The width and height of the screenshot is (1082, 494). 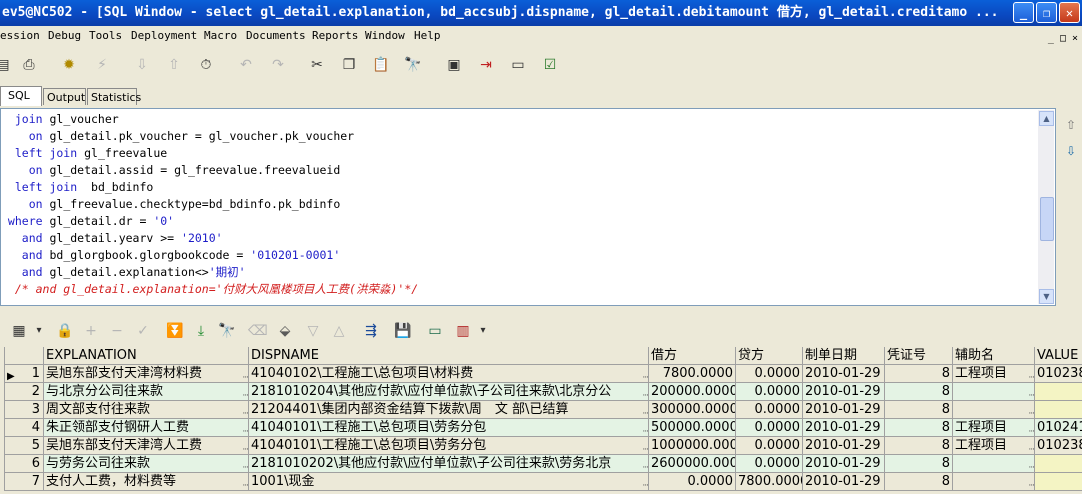 I want to click on row-number: 6, so click(x=24, y=464).